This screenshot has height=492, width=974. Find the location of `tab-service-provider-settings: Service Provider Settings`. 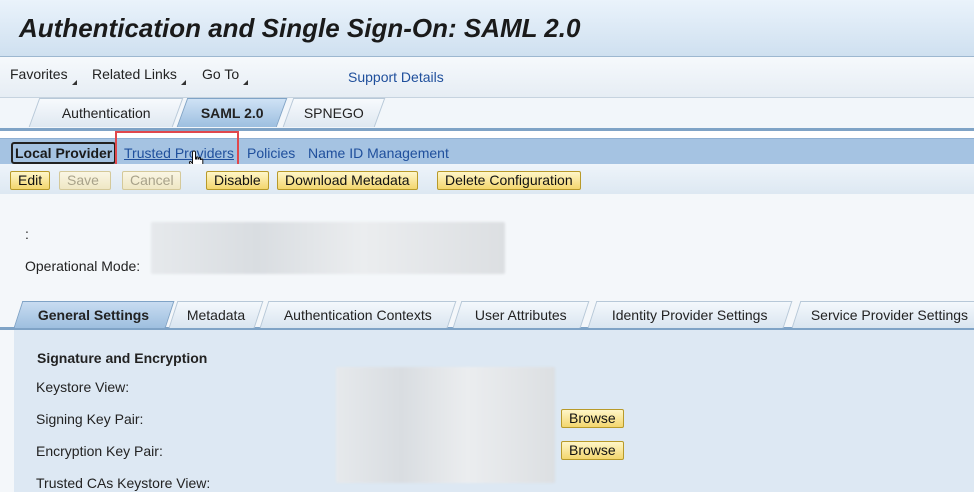

tab-service-provider-settings: Service Provider Settings is located at coordinates (882, 314).